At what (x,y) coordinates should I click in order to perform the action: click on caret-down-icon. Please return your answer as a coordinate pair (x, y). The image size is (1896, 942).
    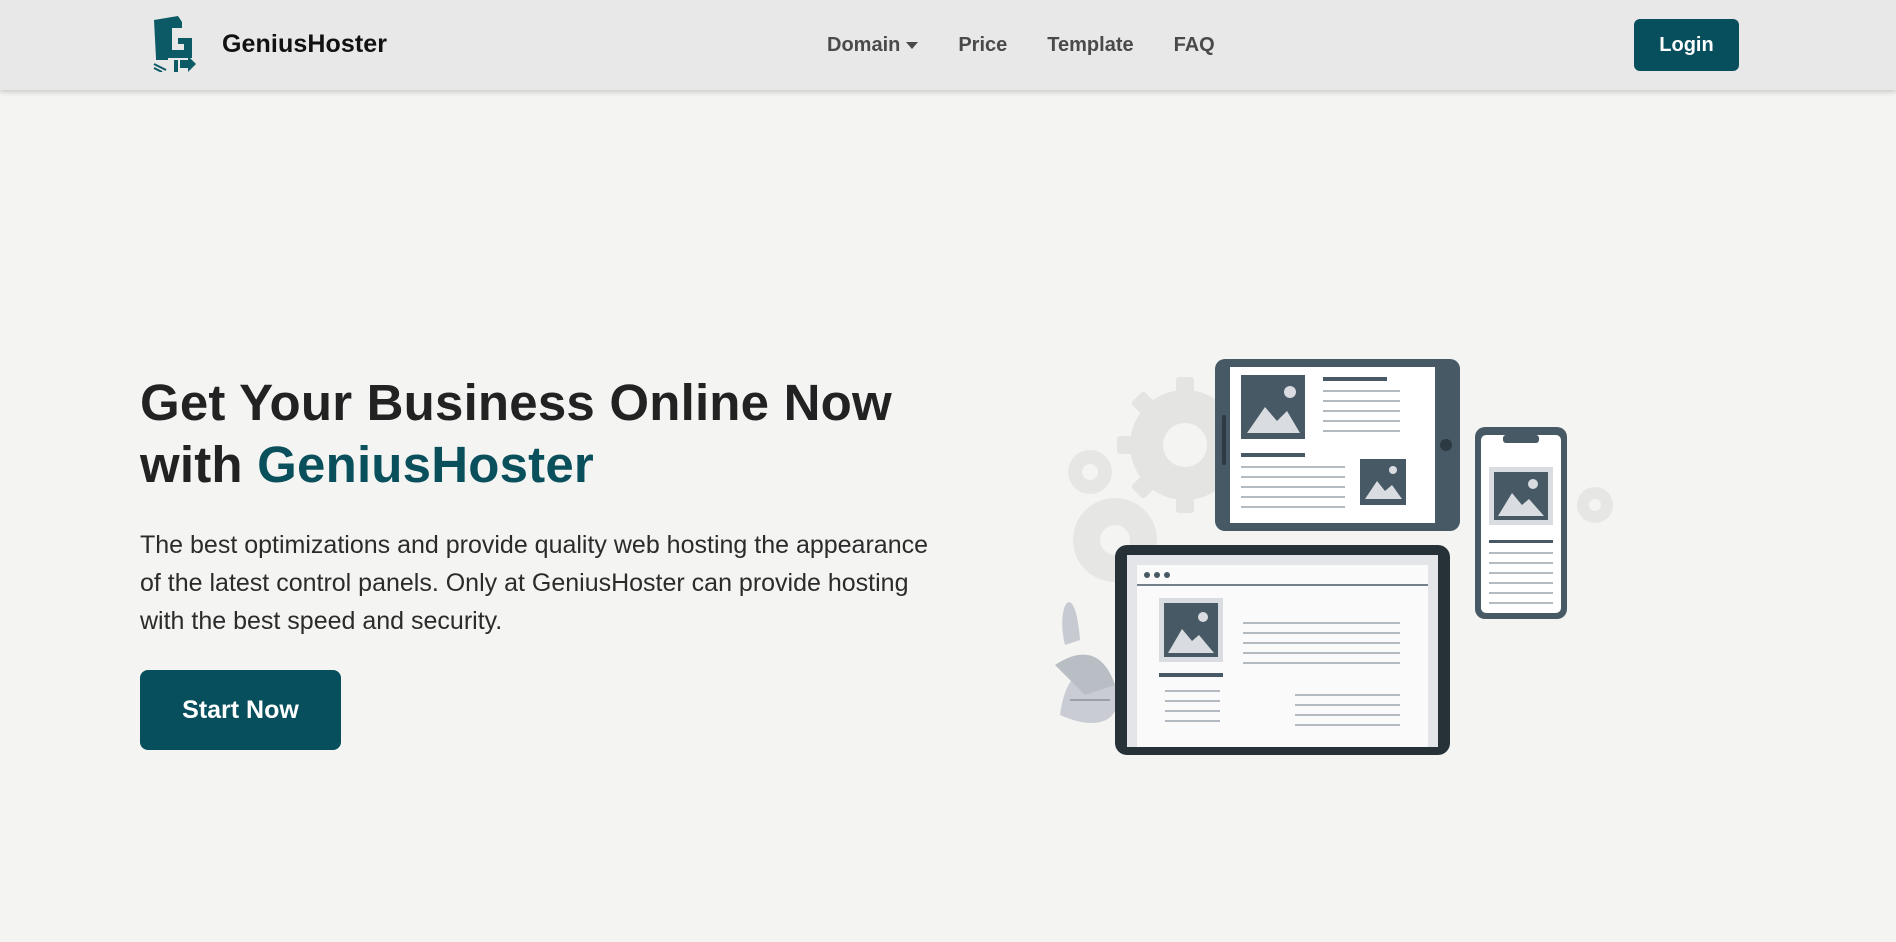
    Looking at the image, I should click on (912, 45).